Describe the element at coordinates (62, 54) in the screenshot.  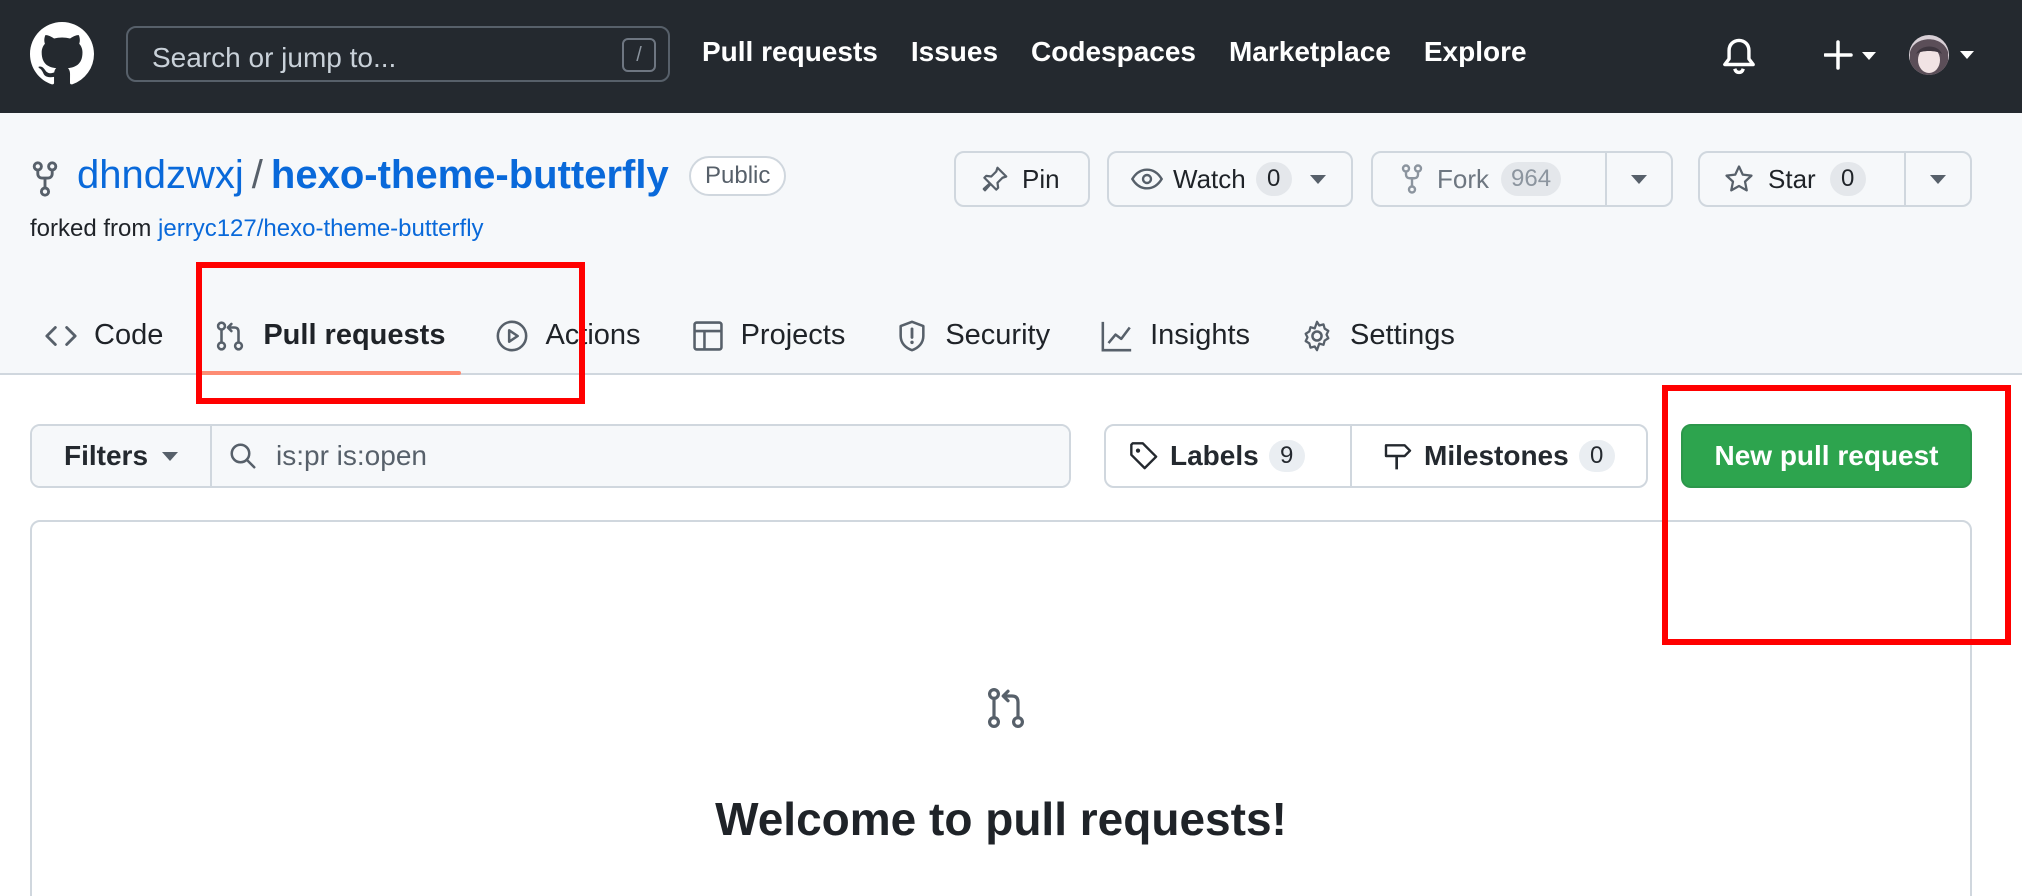
I see `github-logo-icon` at that location.